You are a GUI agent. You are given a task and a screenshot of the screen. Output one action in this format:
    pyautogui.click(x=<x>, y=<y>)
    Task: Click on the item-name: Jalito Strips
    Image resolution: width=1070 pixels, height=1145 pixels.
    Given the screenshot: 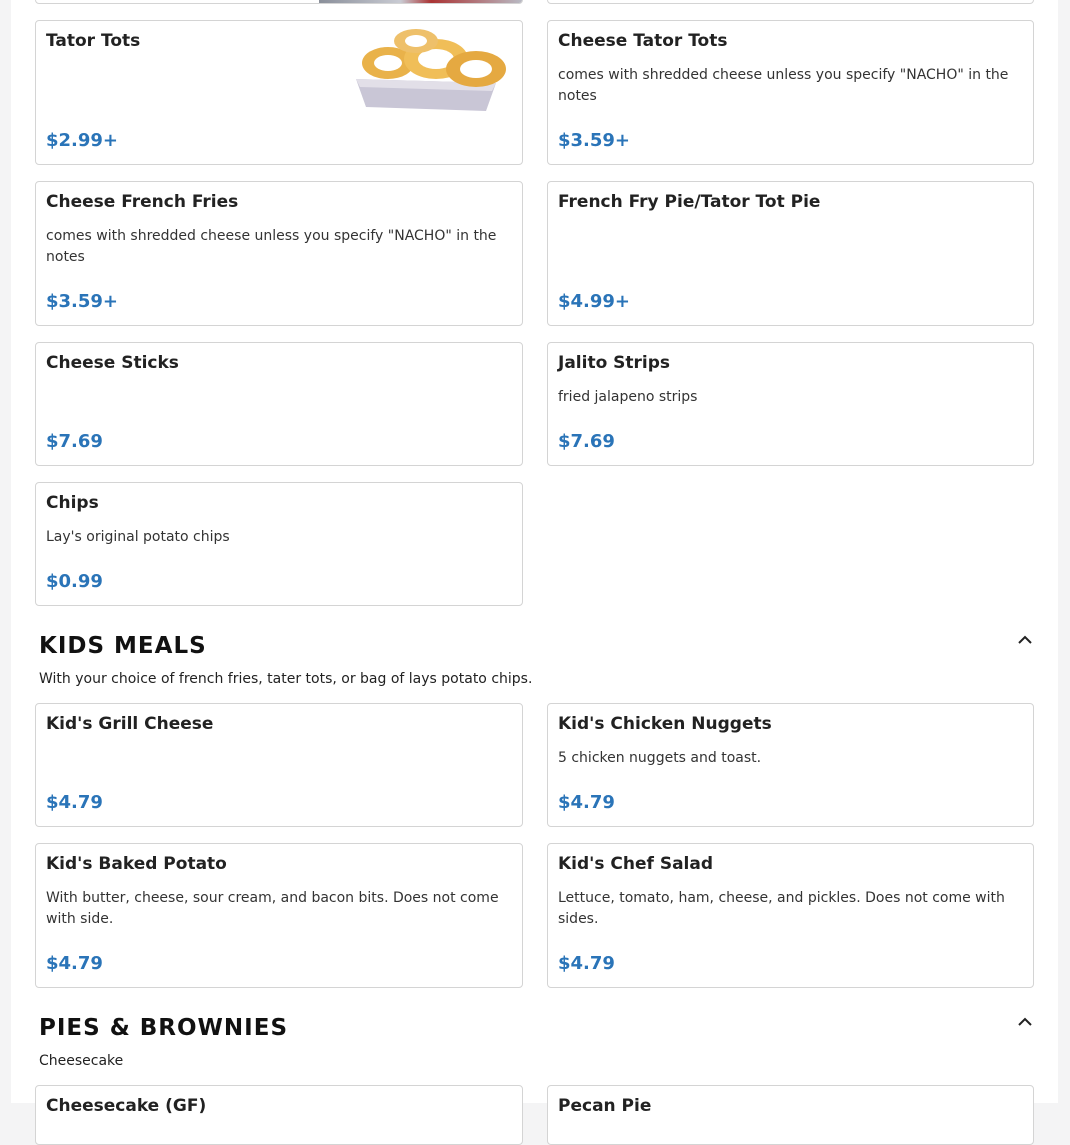 What is the action you would take?
    pyautogui.click(x=614, y=363)
    